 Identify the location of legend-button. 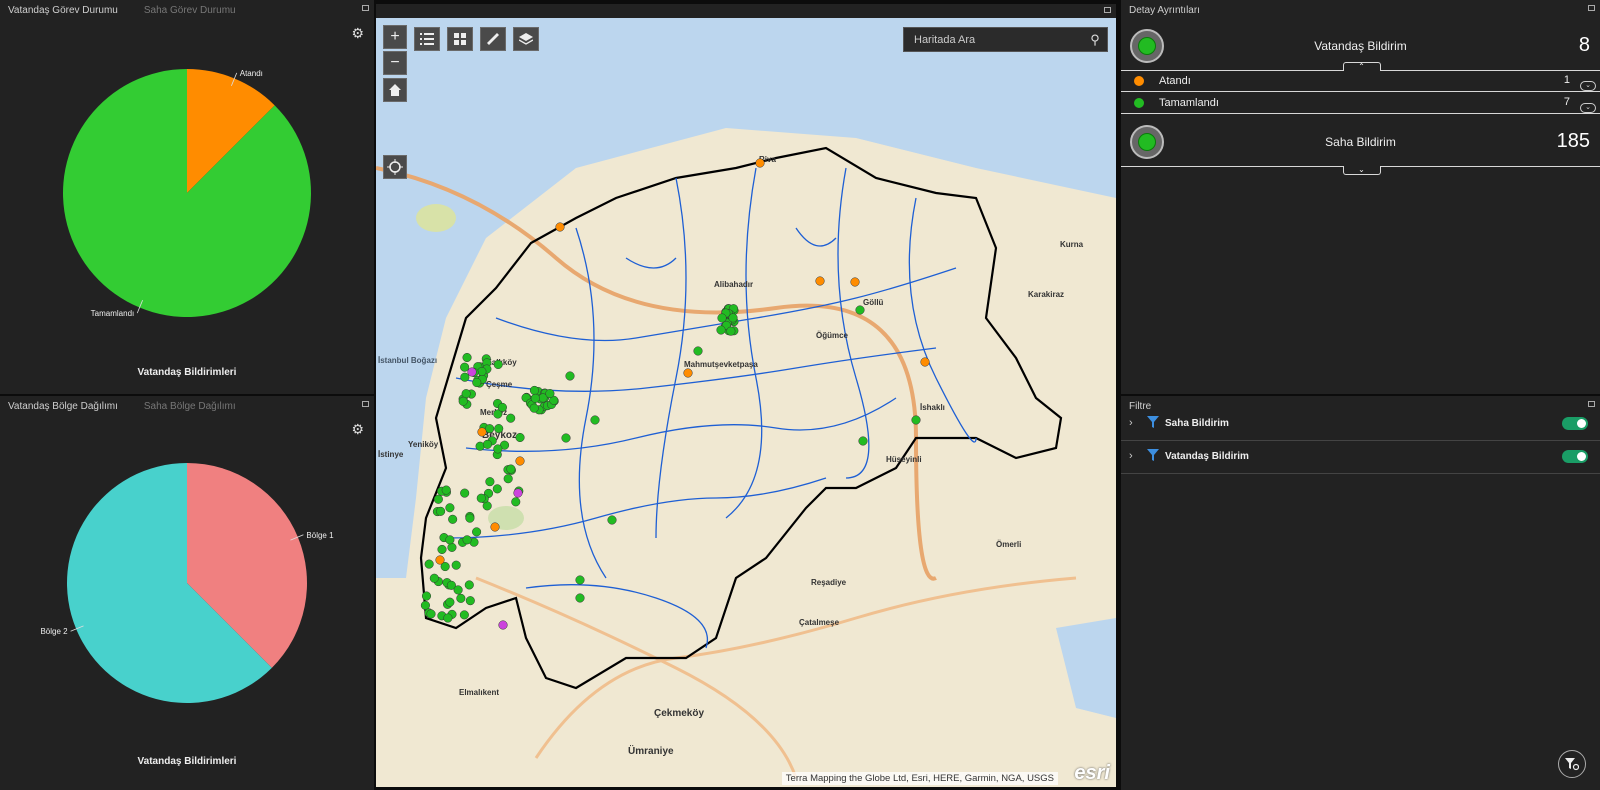
(427, 39).